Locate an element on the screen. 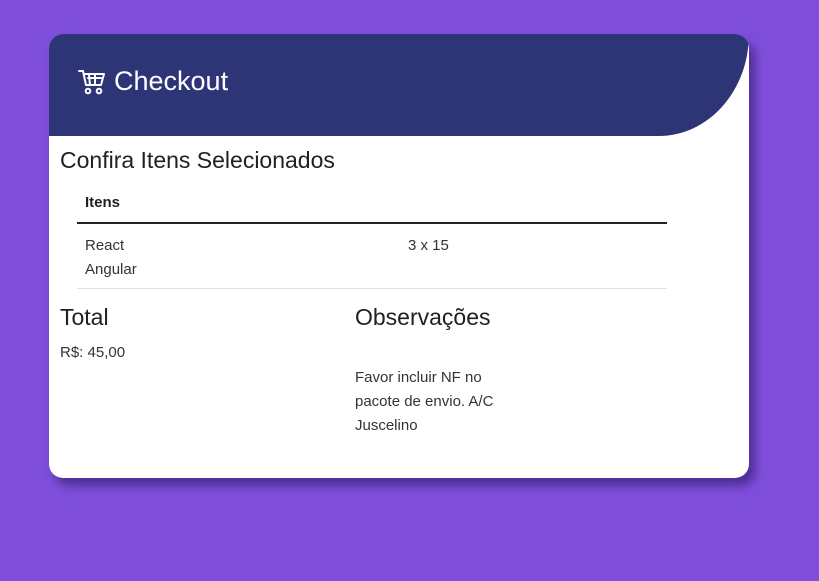 The width and height of the screenshot is (819, 581). header-title: Checkout is located at coordinates (152, 81).